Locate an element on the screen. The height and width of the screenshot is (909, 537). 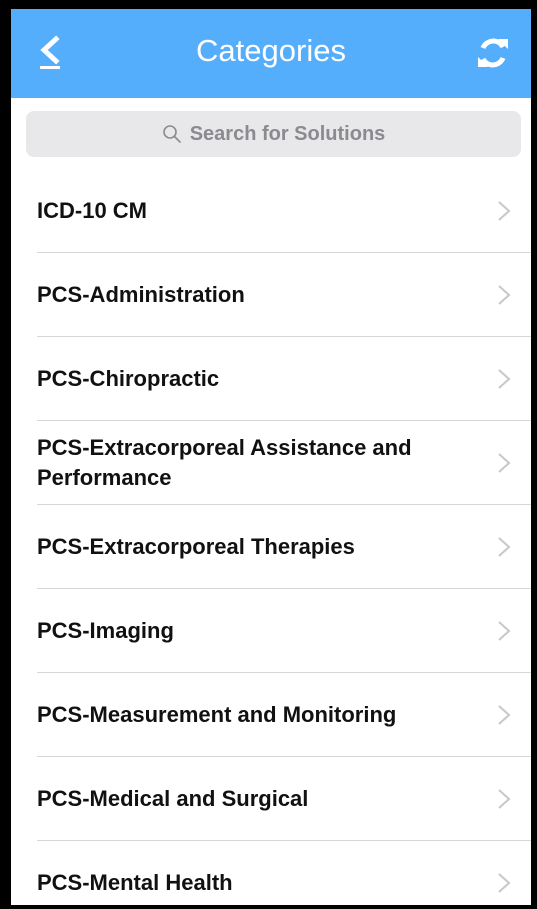
category-item-pcs-chiropractic: PCS-Chiropractic is located at coordinates (271, 379).